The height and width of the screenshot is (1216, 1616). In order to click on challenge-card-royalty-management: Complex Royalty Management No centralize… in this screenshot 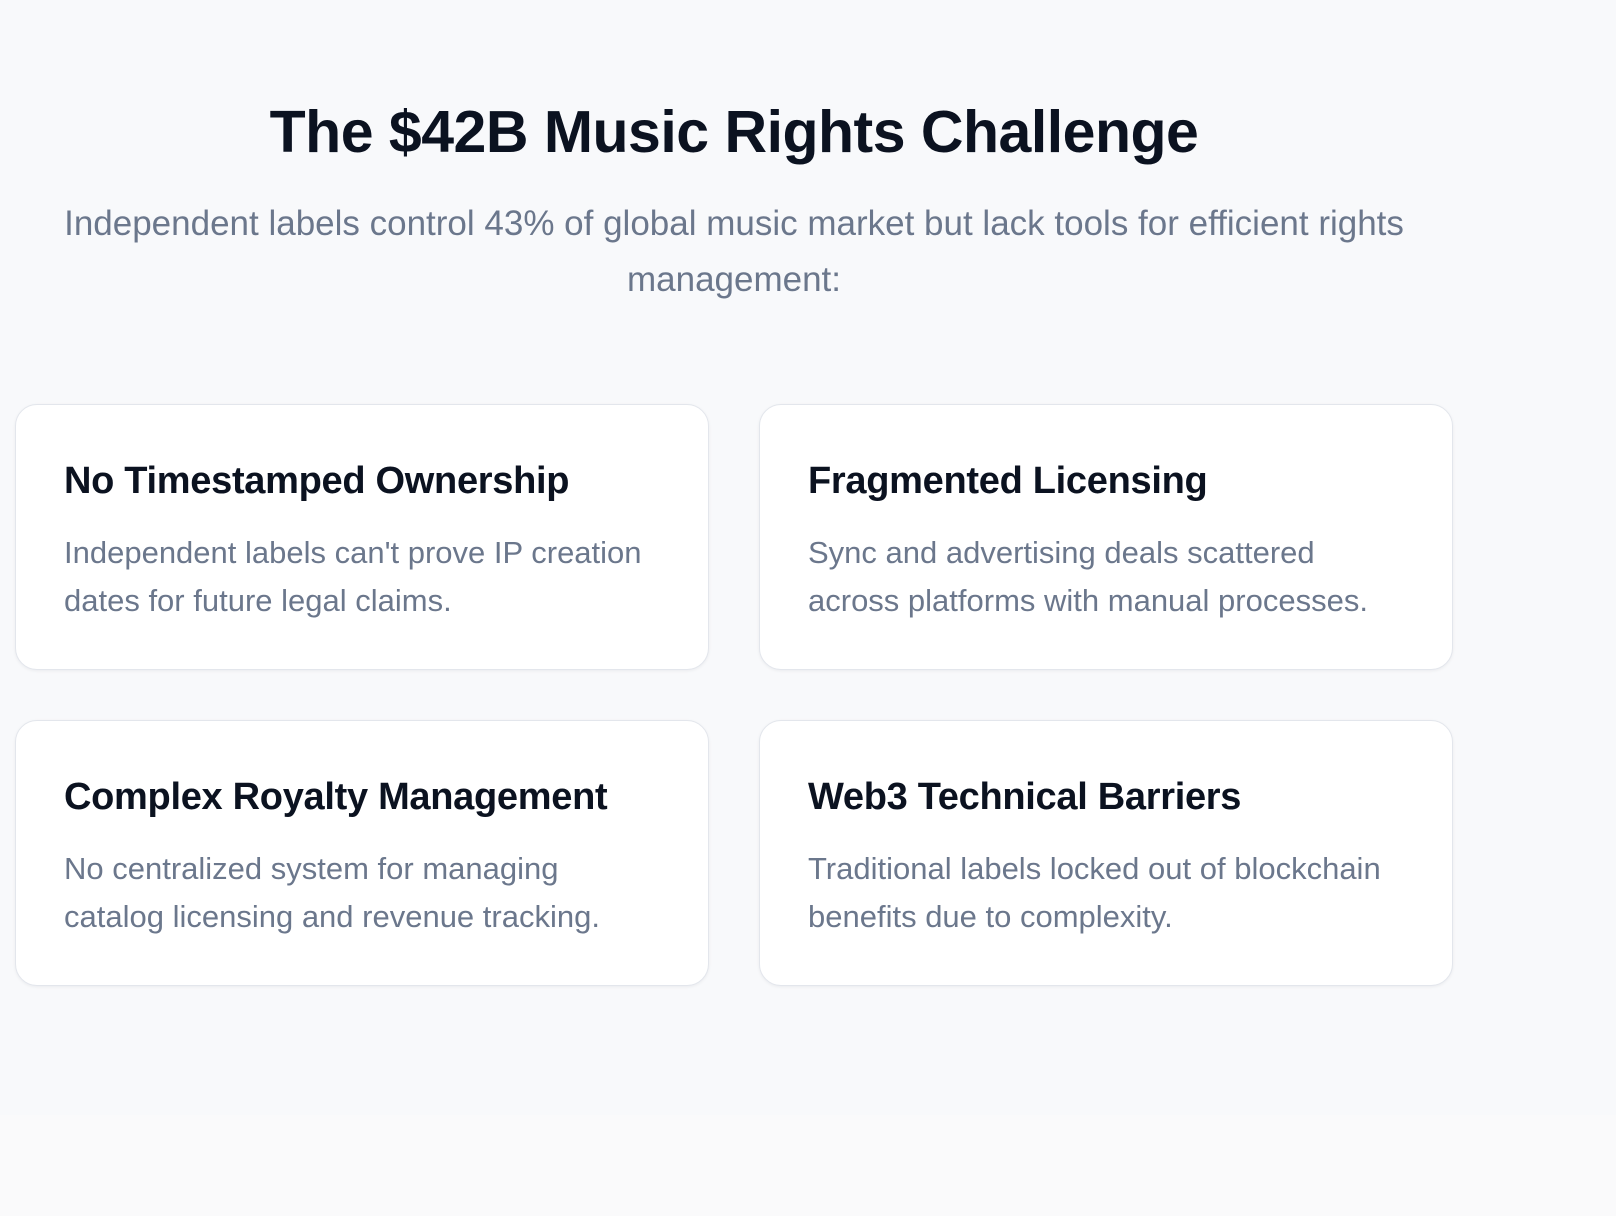, I will do `click(362, 853)`.